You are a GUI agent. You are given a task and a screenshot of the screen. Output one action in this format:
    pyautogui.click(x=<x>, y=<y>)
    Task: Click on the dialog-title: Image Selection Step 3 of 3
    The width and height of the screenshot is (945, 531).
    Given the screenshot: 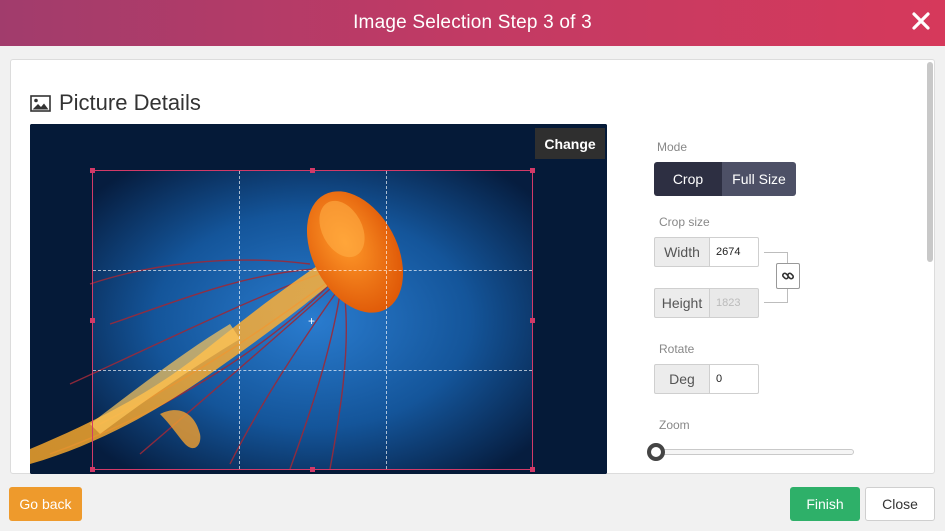 What is the action you would take?
    pyautogui.click(x=472, y=22)
    